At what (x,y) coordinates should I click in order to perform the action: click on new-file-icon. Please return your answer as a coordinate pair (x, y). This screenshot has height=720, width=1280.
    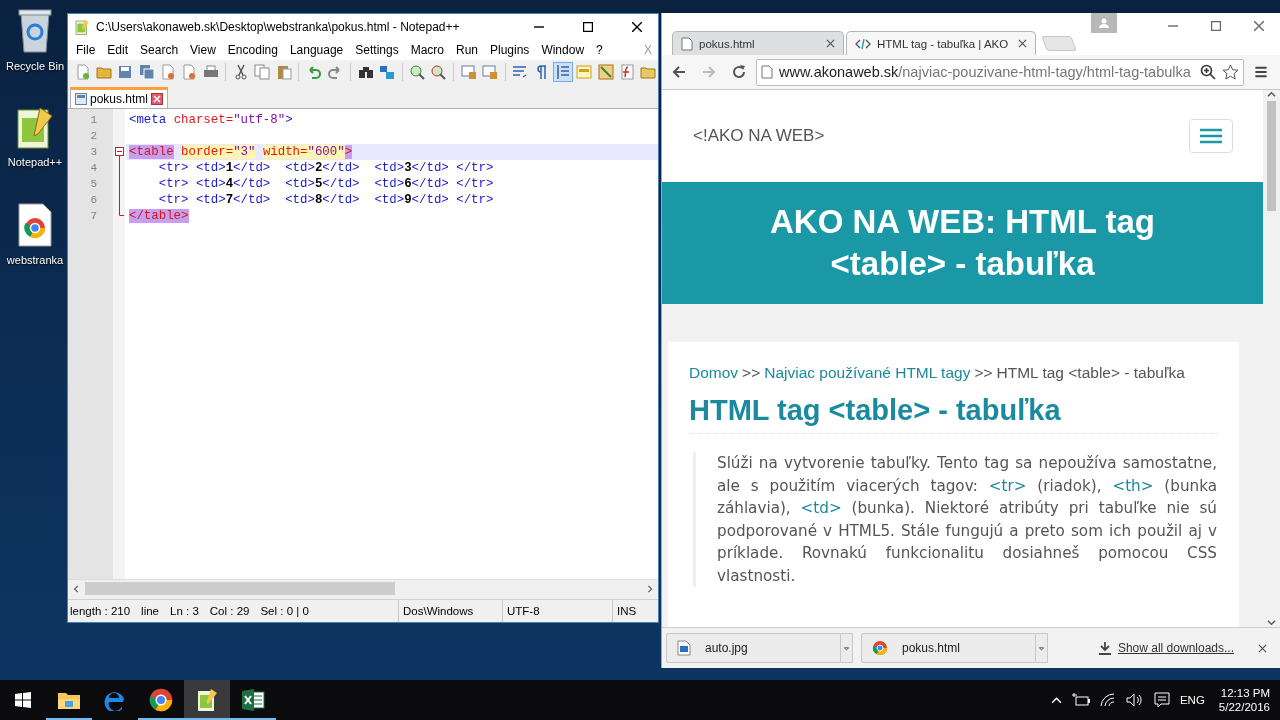
    Looking at the image, I should click on (82, 72).